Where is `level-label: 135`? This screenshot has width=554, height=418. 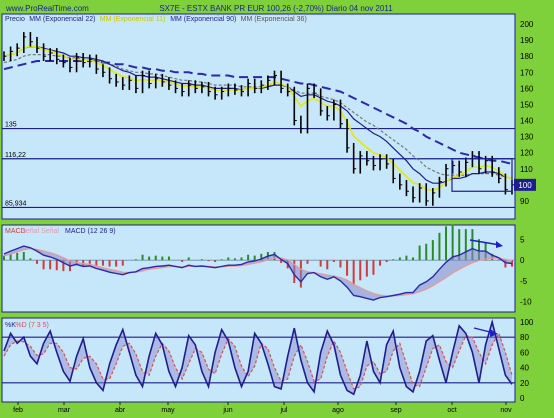 level-label: 135 is located at coordinates (11, 125).